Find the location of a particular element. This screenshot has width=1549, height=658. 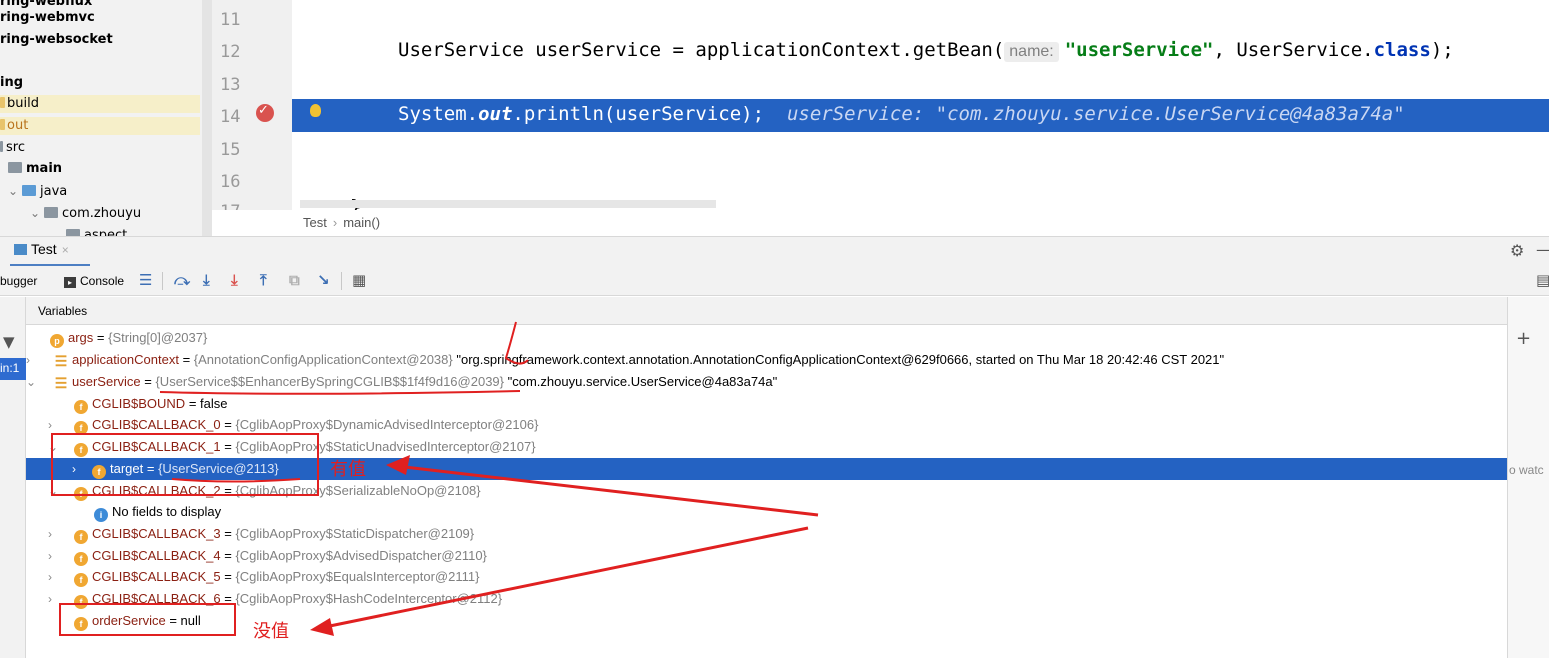

tree-item-label: aspect is located at coordinates (106, 232).